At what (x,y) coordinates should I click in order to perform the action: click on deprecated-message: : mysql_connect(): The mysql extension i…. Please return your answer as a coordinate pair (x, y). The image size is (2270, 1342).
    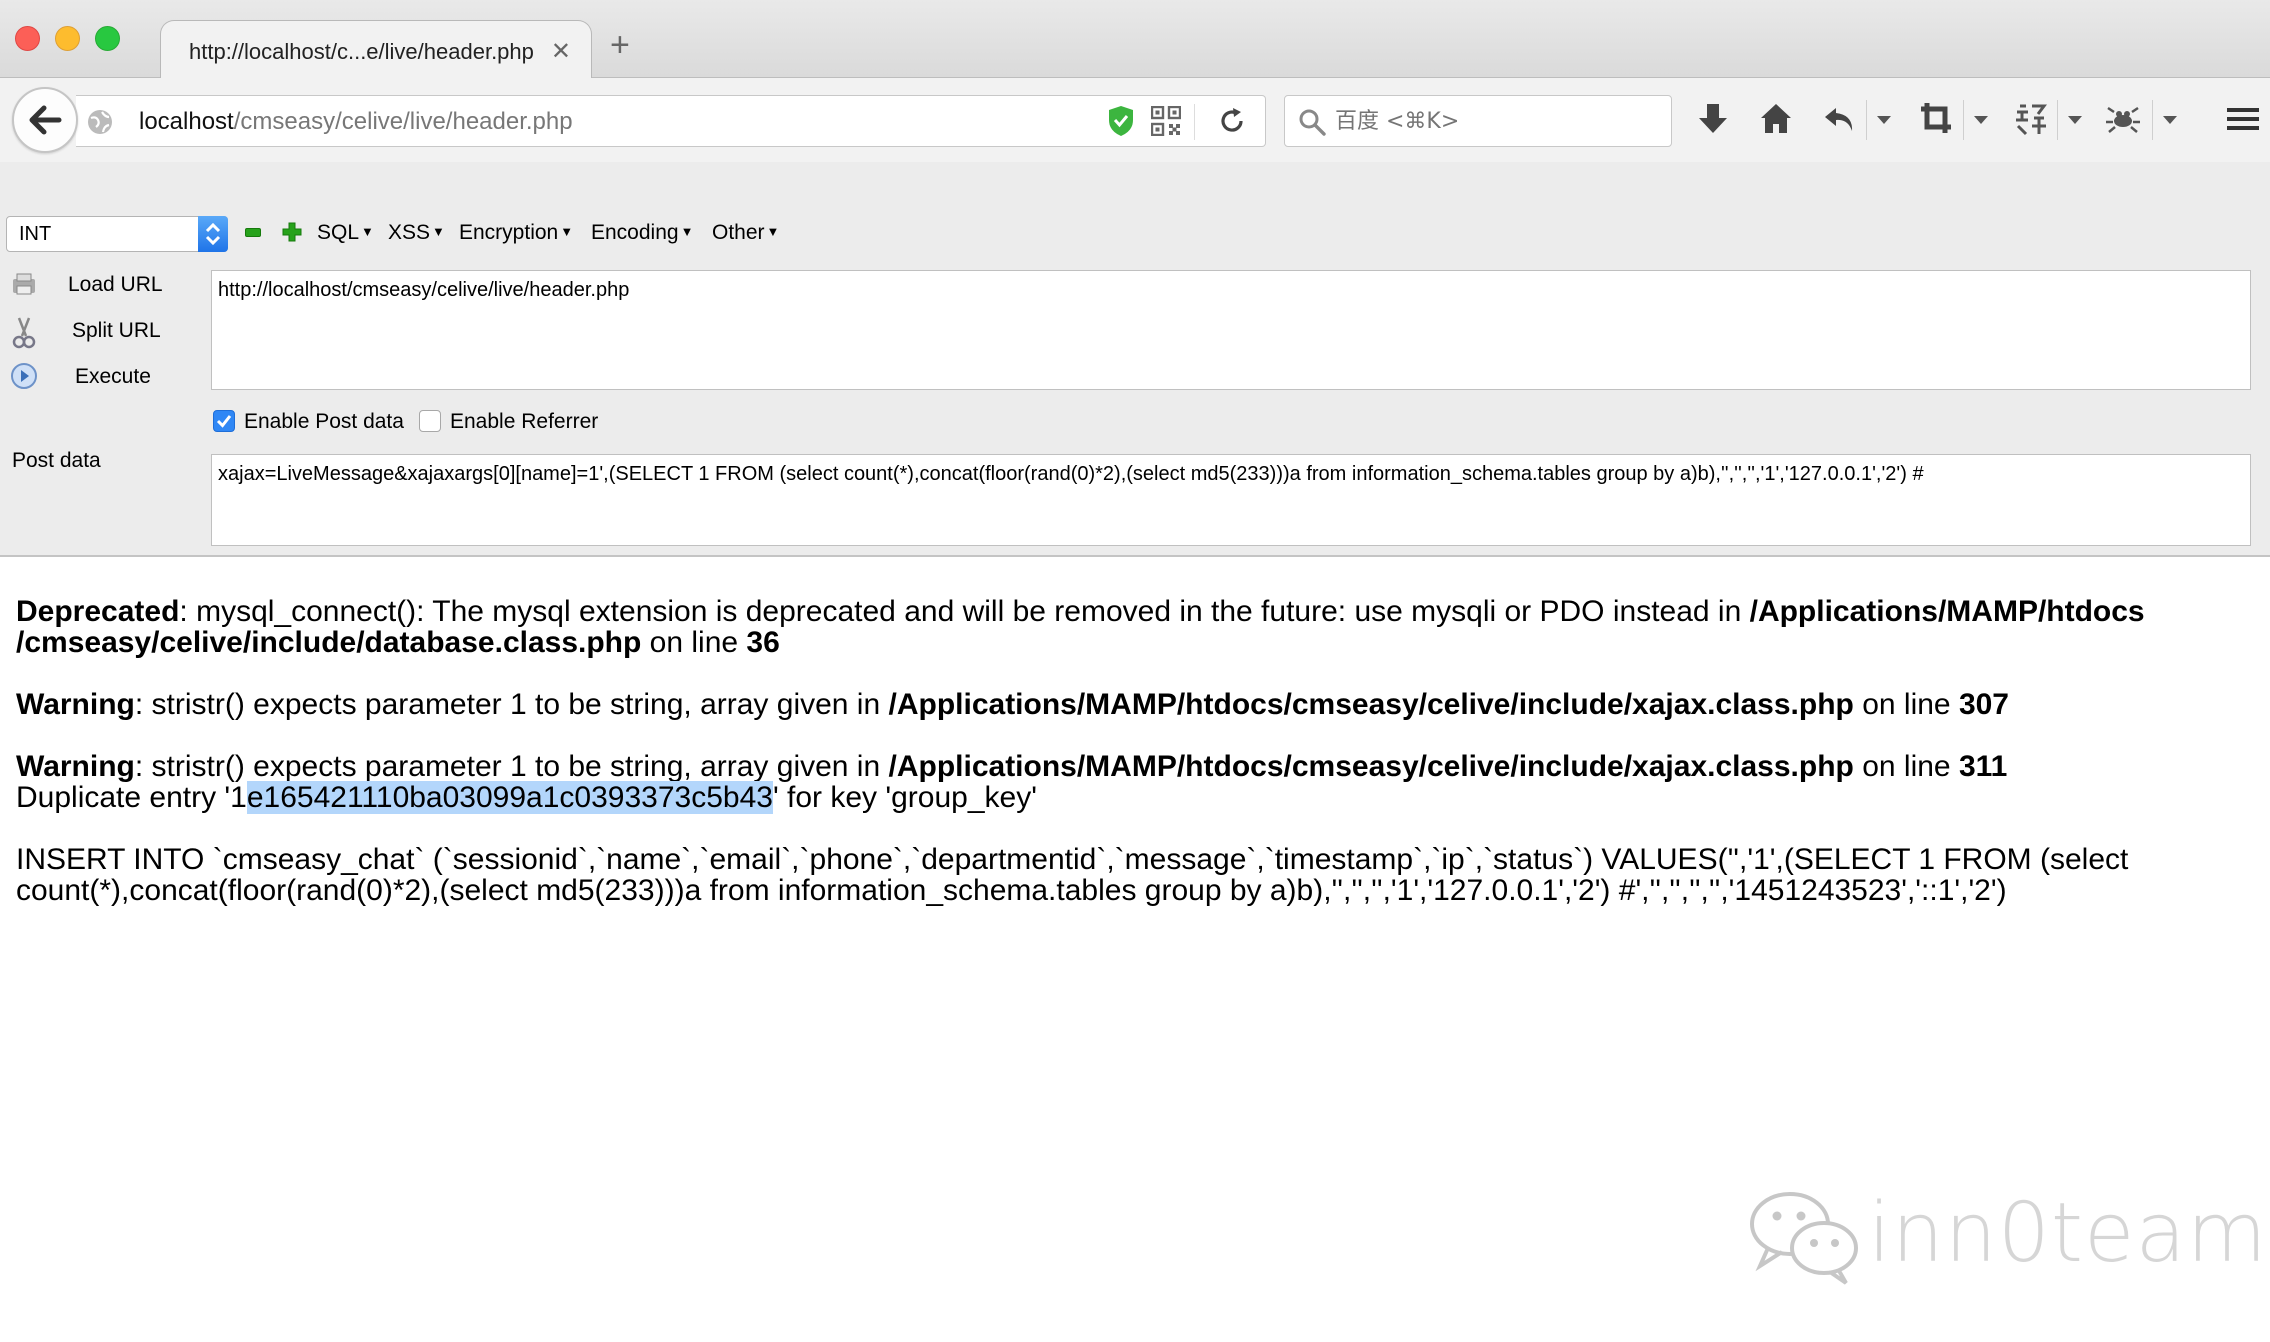
    Looking at the image, I should click on (964, 611).